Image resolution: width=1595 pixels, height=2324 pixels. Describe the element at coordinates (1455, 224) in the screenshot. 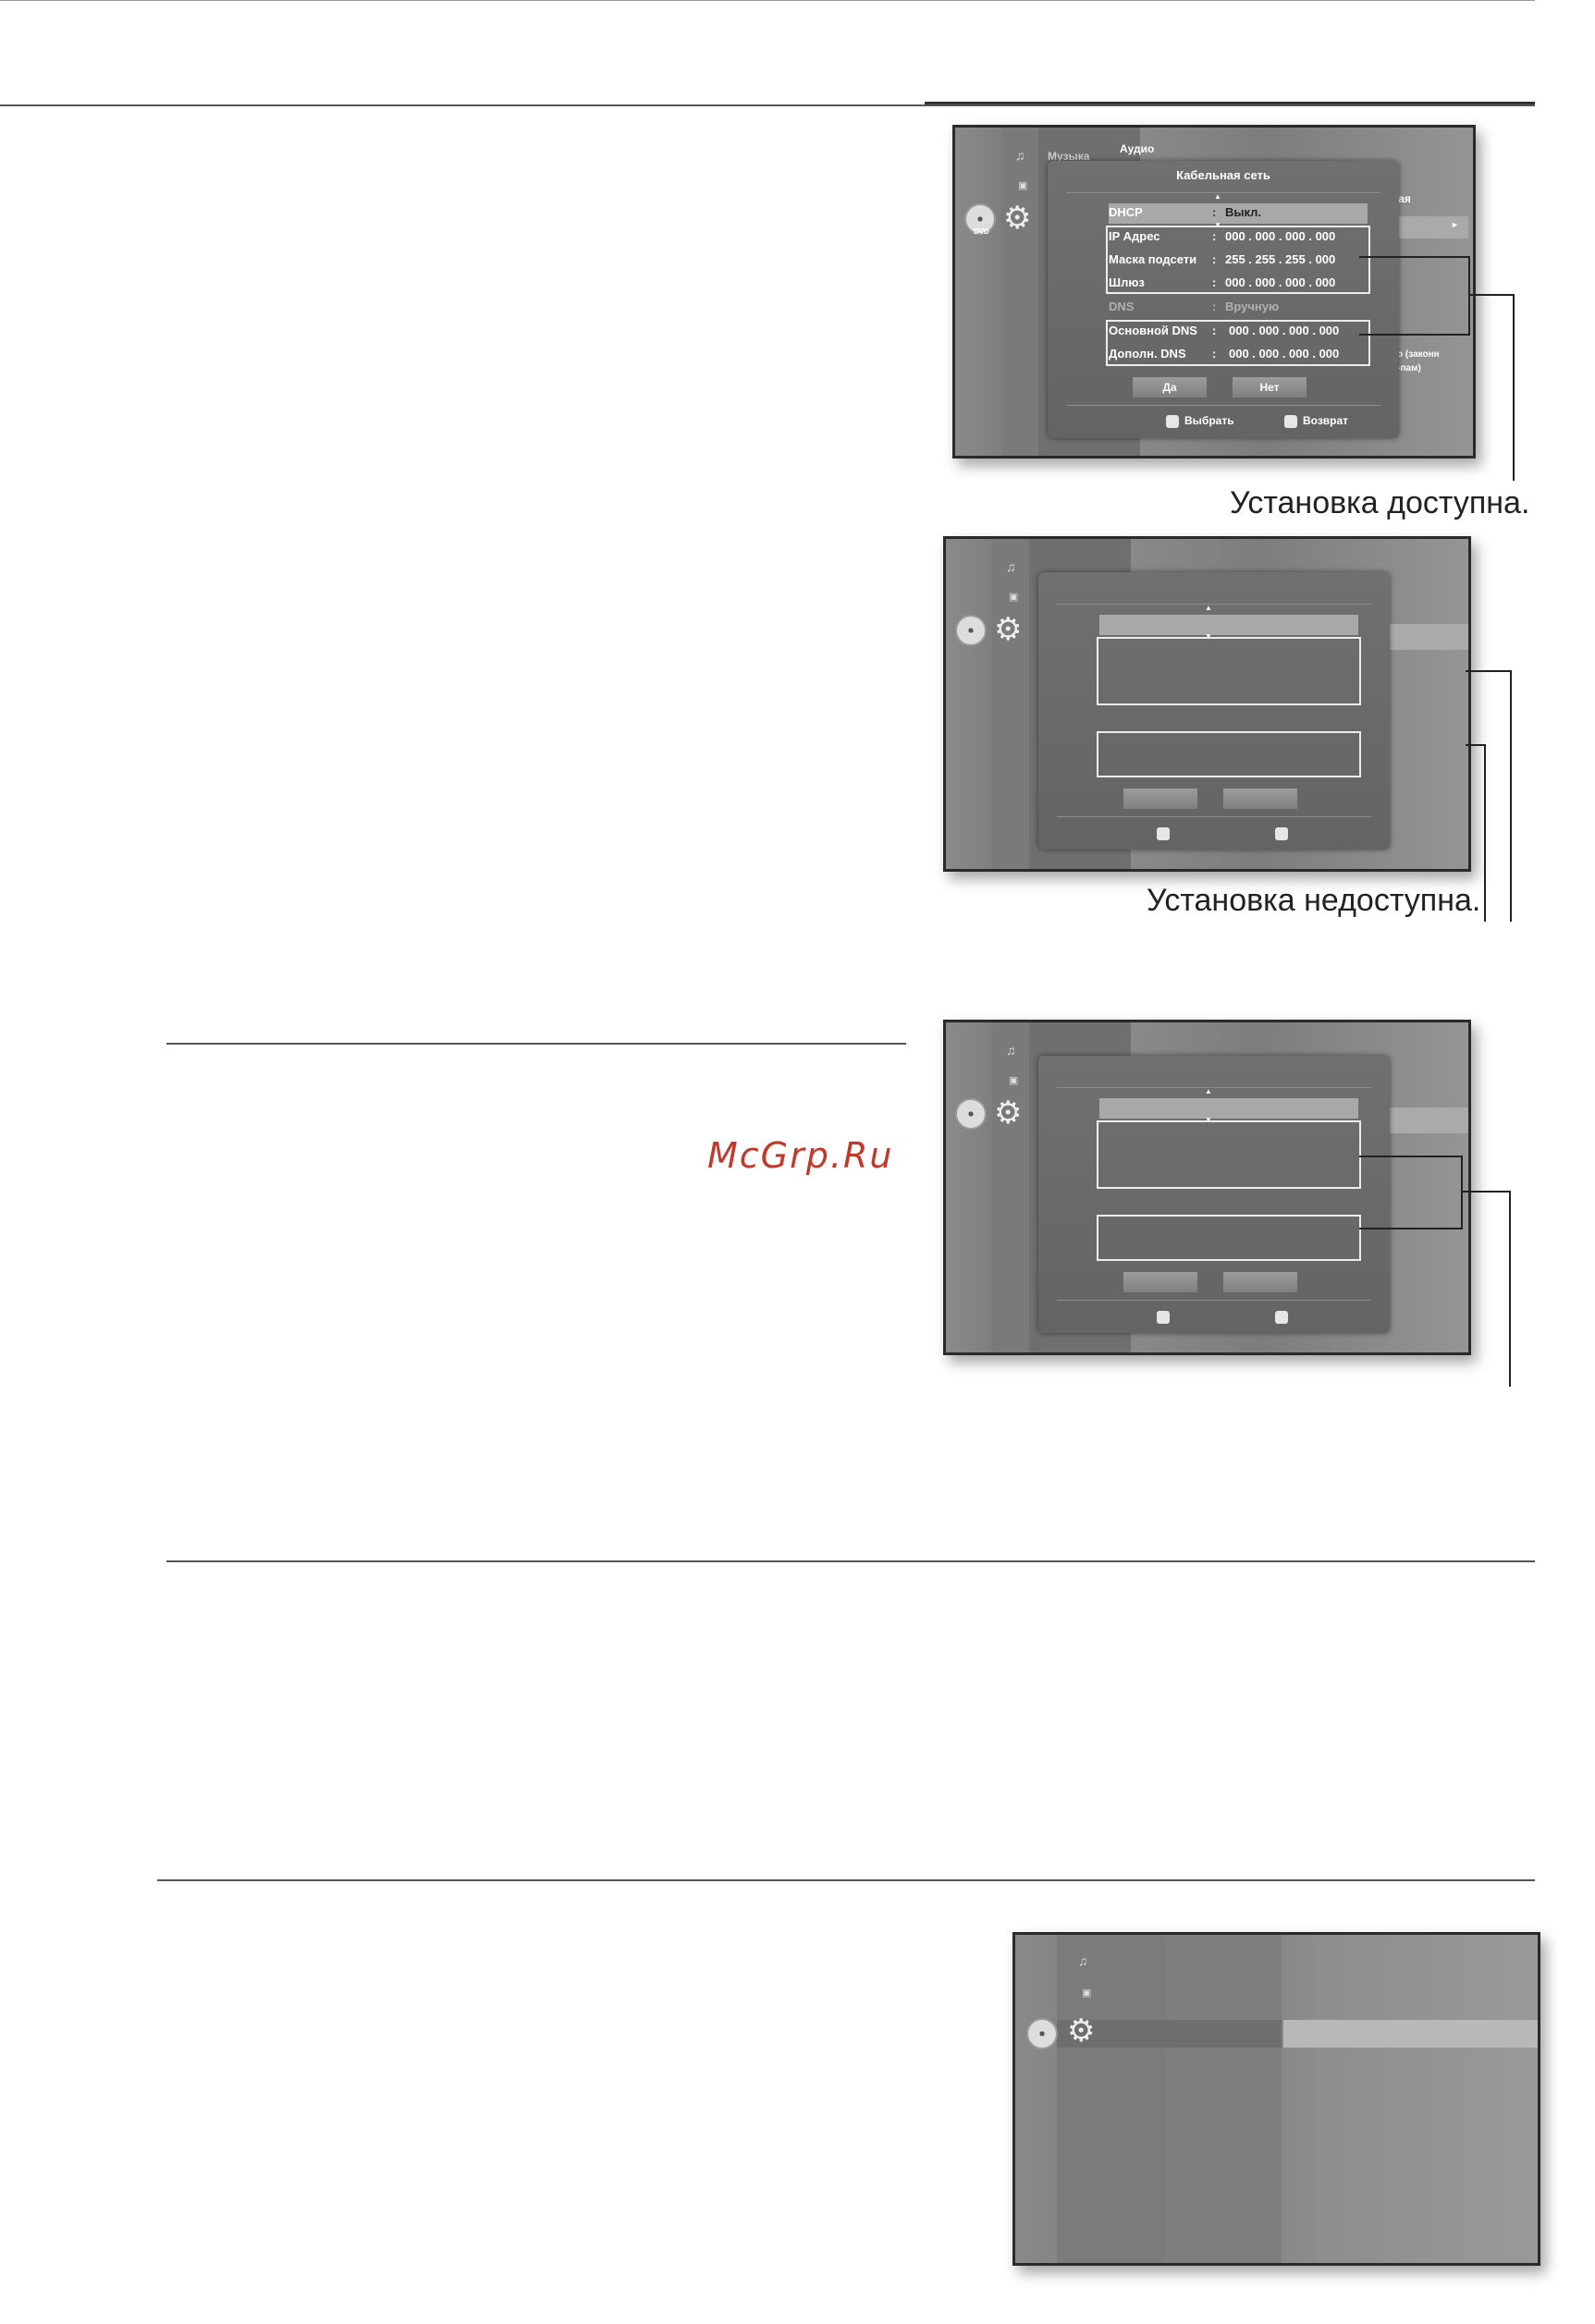

I see `bg-right-arrow: ►` at that location.